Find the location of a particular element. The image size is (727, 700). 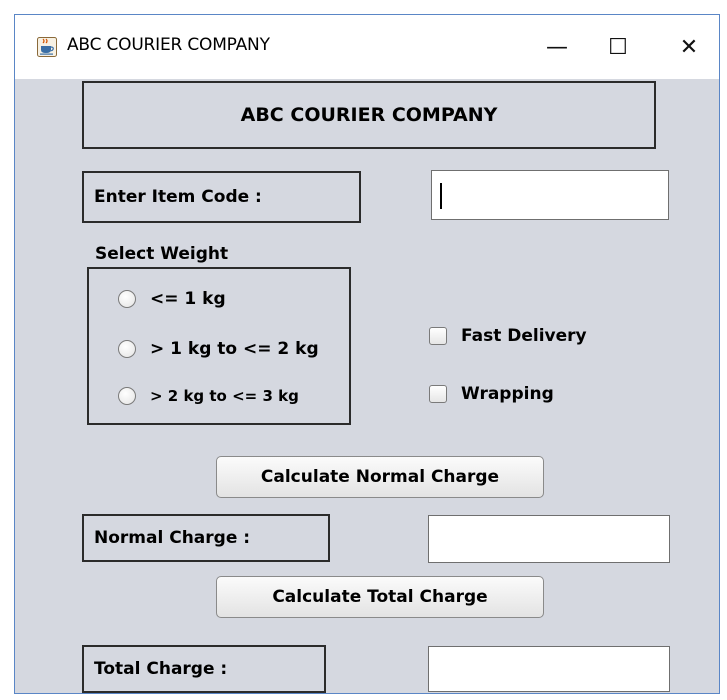

close-button: ✕ is located at coordinates (689, 47).